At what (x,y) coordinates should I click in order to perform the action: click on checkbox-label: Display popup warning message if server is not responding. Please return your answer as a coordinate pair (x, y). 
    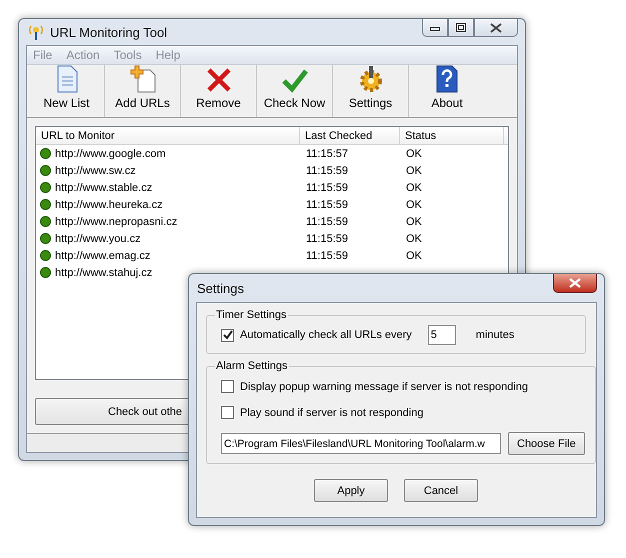
    Looking at the image, I should click on (384, 386).